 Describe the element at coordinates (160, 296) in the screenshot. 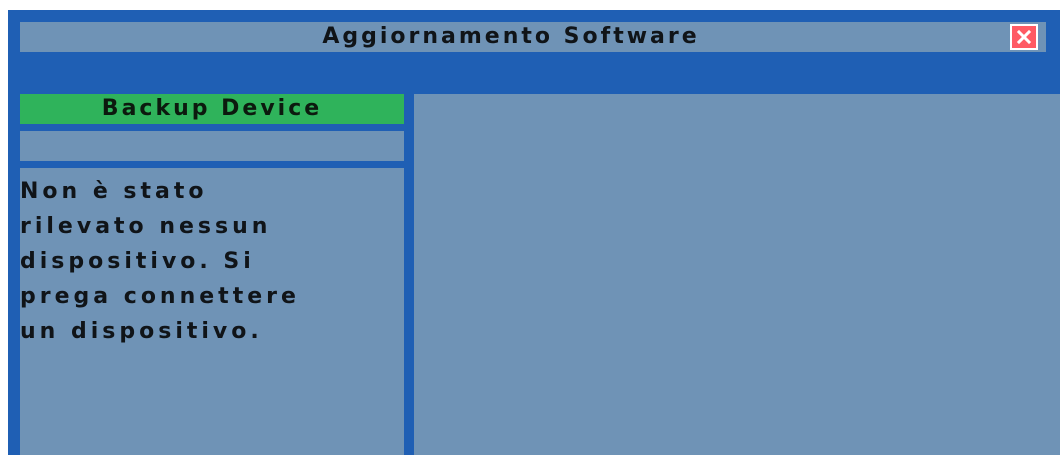

I see `message-line: prega connettere` at that location.